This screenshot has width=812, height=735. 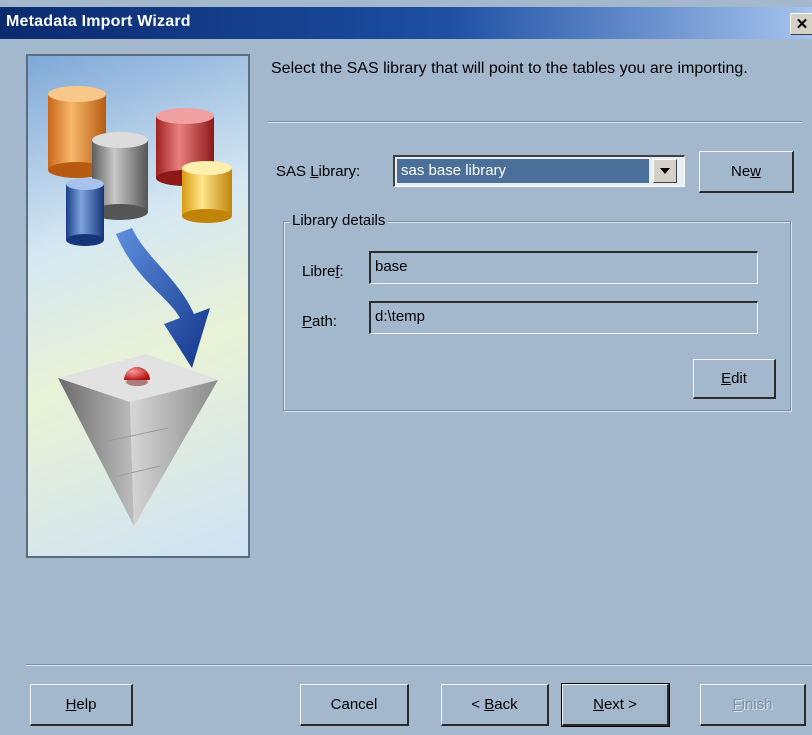 What do you see at coordinates (81, 705) in the screenshot?
I see `help-button: Help` at bounding box center [81, 705].